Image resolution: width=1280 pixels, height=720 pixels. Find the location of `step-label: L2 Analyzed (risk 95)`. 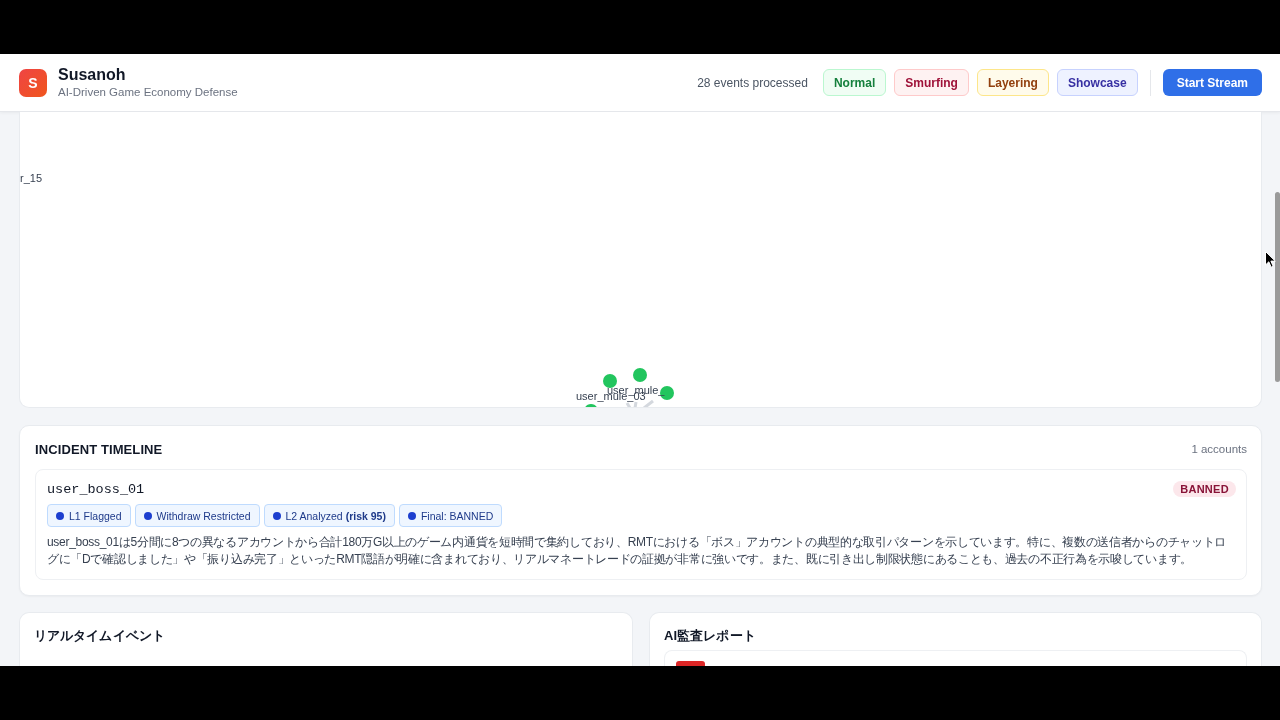

step-label: L2 Analyzed (risk 95) is located at coordinates (335, 515).